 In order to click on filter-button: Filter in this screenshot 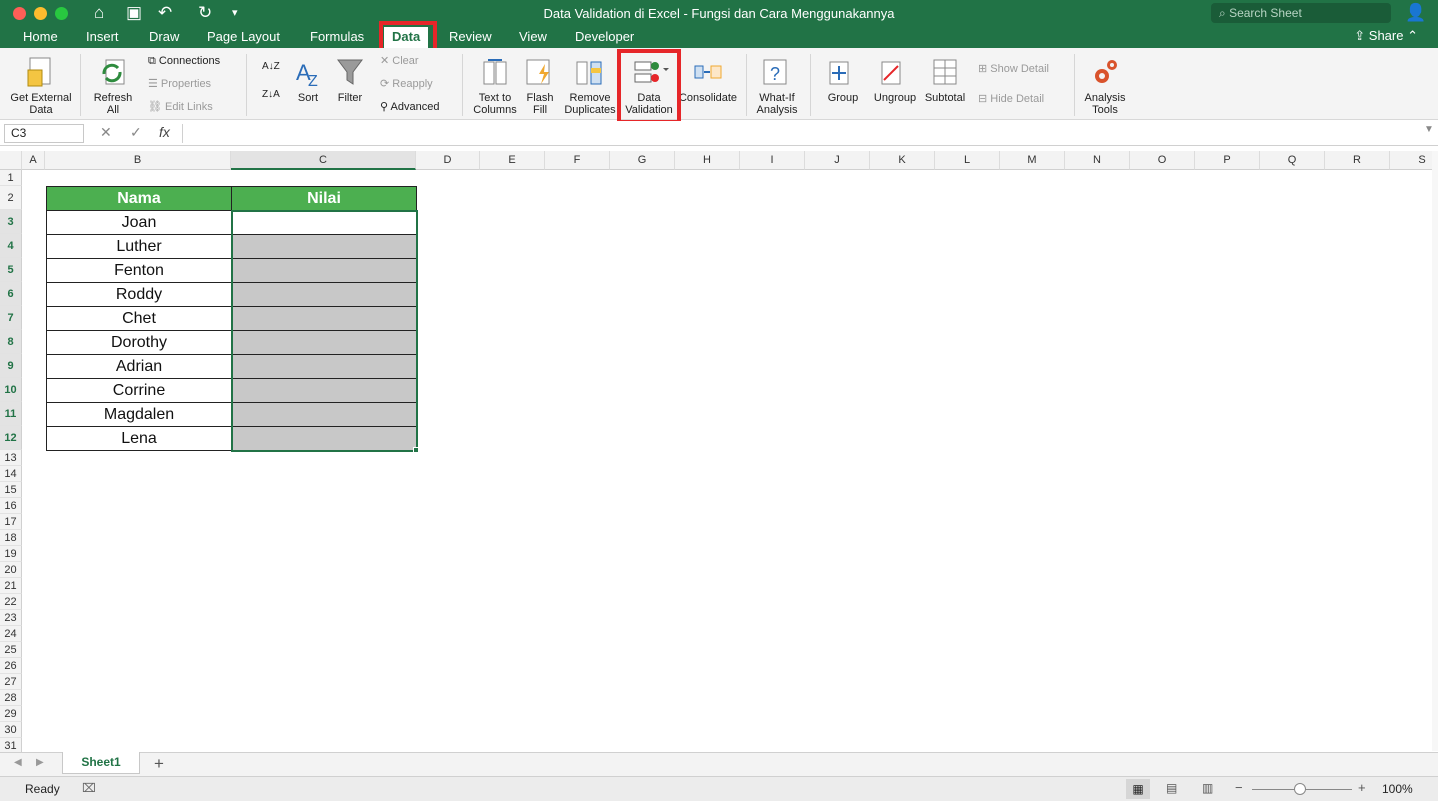, I will do `click(350, 80)`.